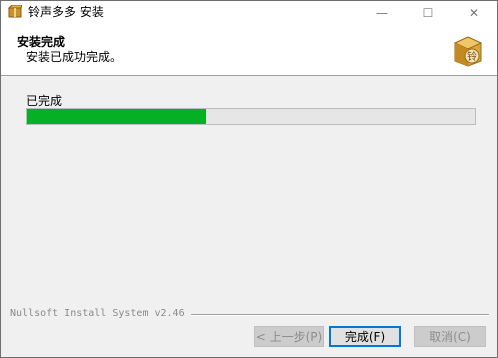 The image size is (498, 358). I want to click on branding-divider, so click(340, 315).